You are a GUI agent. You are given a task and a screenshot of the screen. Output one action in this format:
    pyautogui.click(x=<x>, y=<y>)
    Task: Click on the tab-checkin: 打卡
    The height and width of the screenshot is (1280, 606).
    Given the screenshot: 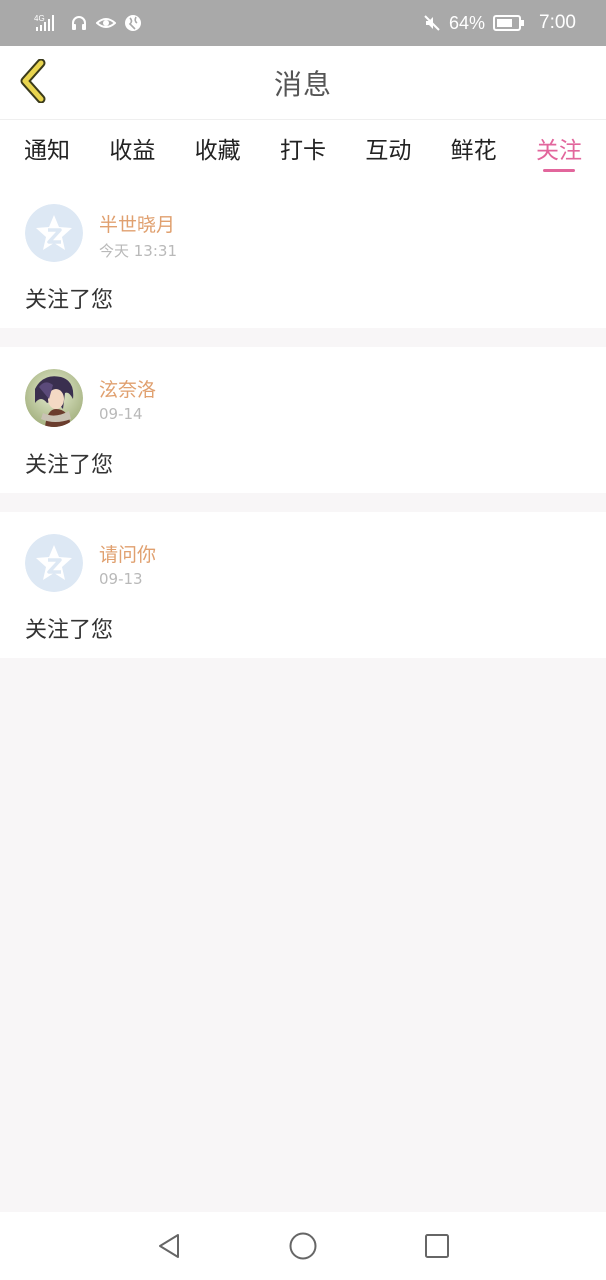 What is the action you would take?
    pyautogui.click(x=303, y=151)
    